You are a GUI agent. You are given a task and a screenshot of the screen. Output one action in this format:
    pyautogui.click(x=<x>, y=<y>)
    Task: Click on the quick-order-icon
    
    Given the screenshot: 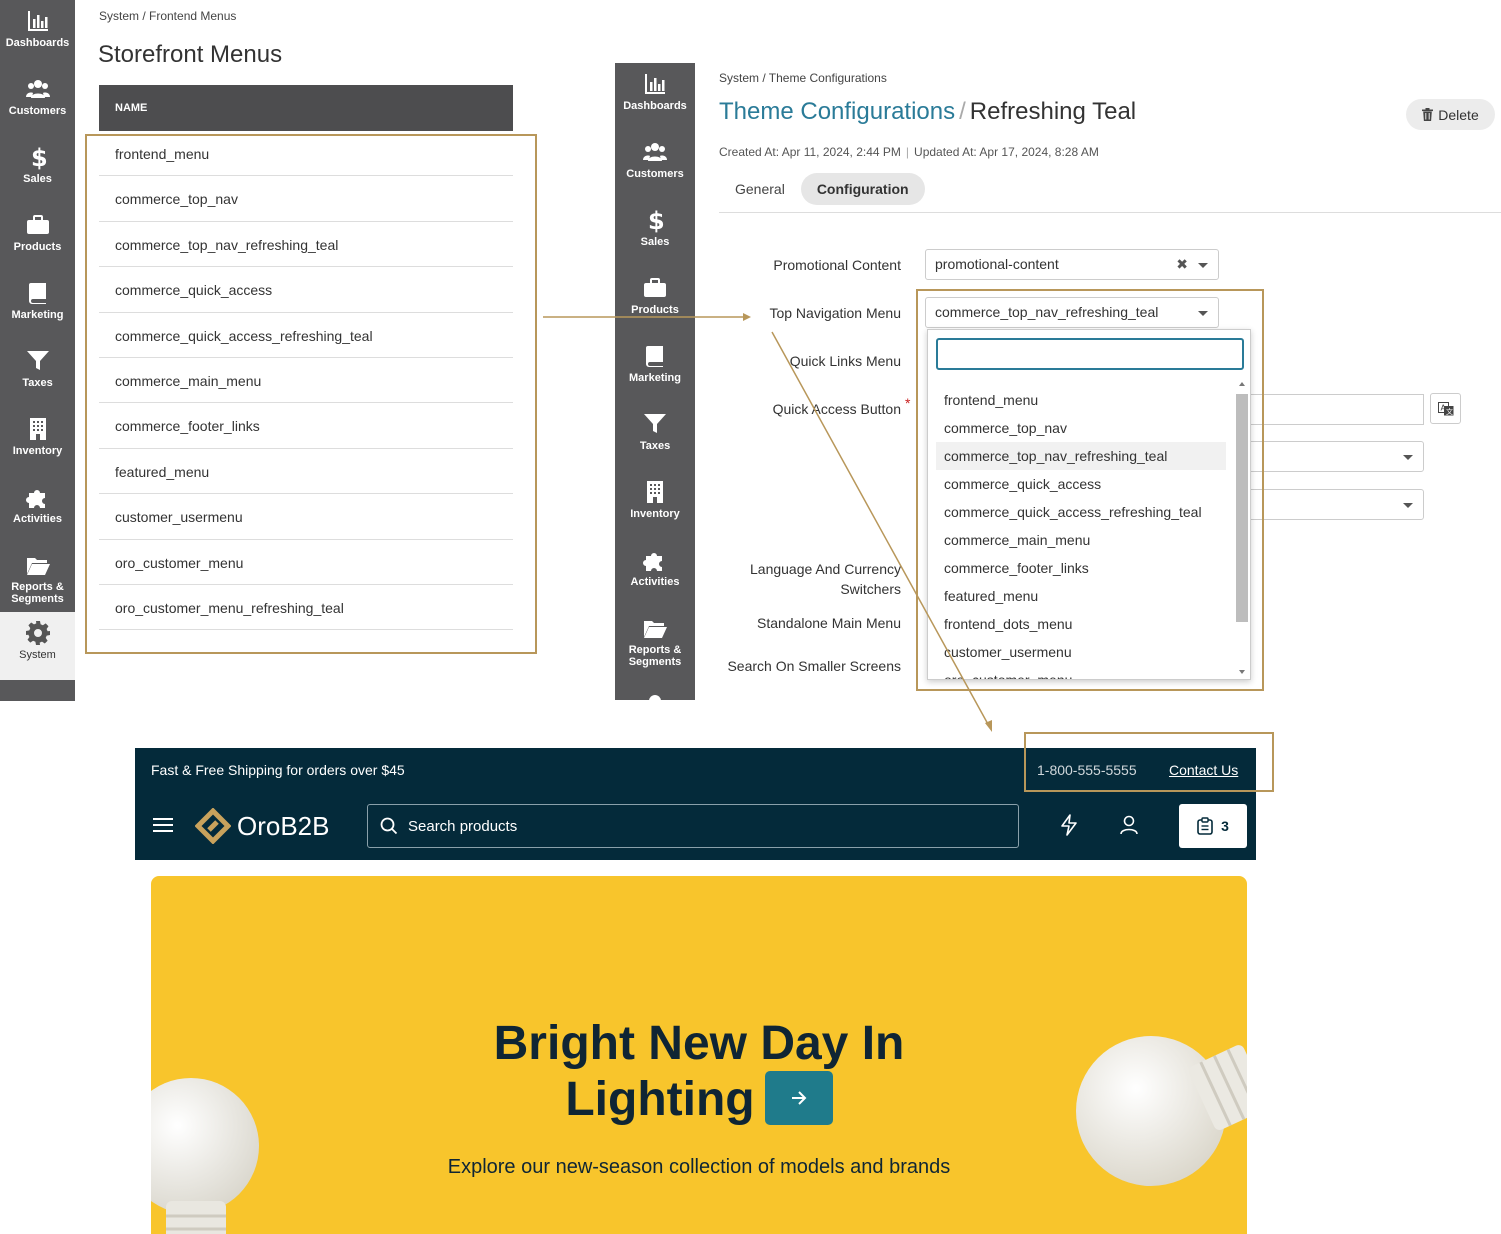 What is the action you would take?
    pyautogui.click(x=1069, y=825)
    